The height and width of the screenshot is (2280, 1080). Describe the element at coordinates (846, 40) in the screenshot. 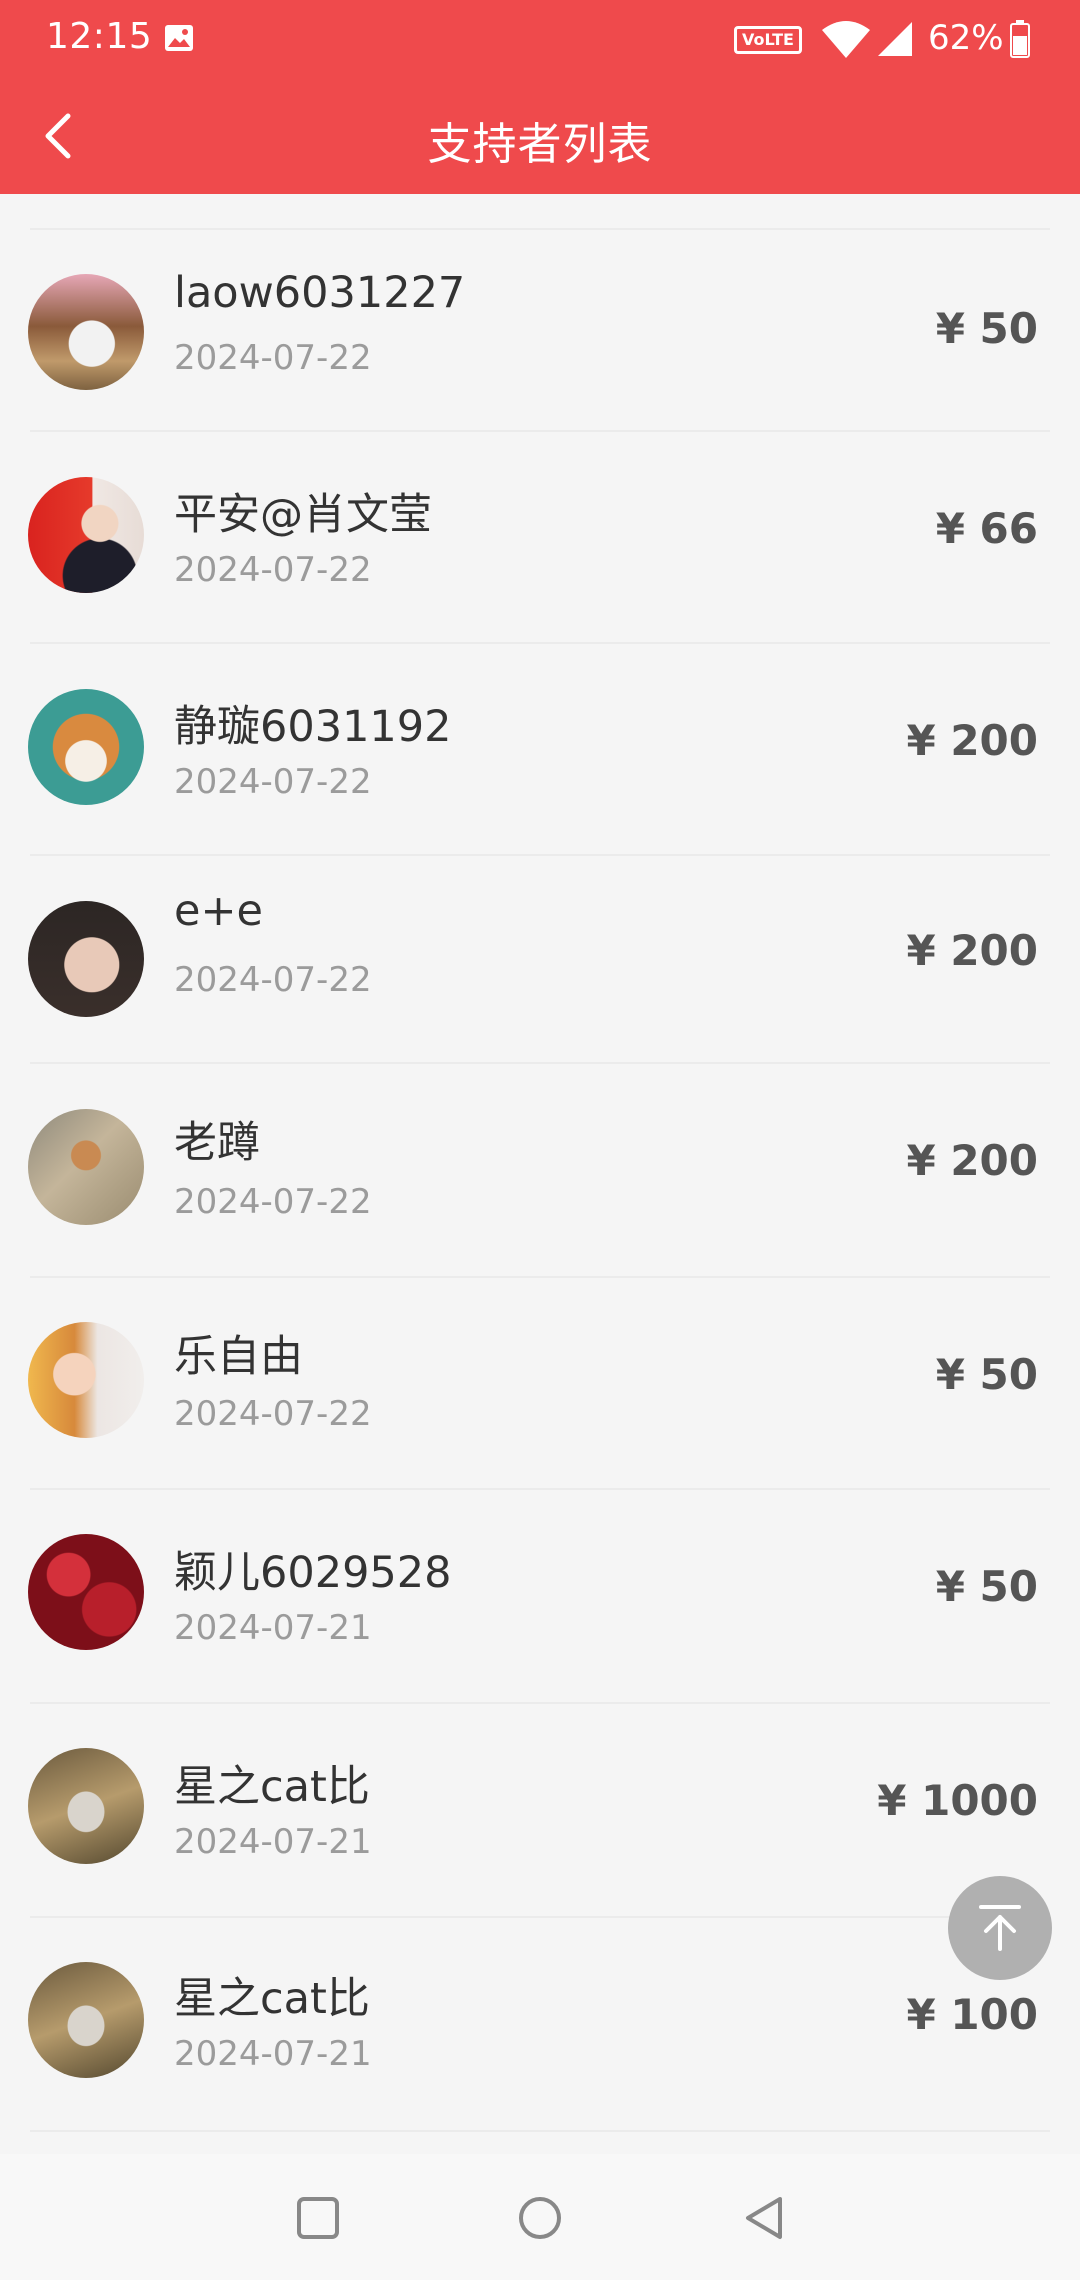

I see `wifi-icon` at that location.